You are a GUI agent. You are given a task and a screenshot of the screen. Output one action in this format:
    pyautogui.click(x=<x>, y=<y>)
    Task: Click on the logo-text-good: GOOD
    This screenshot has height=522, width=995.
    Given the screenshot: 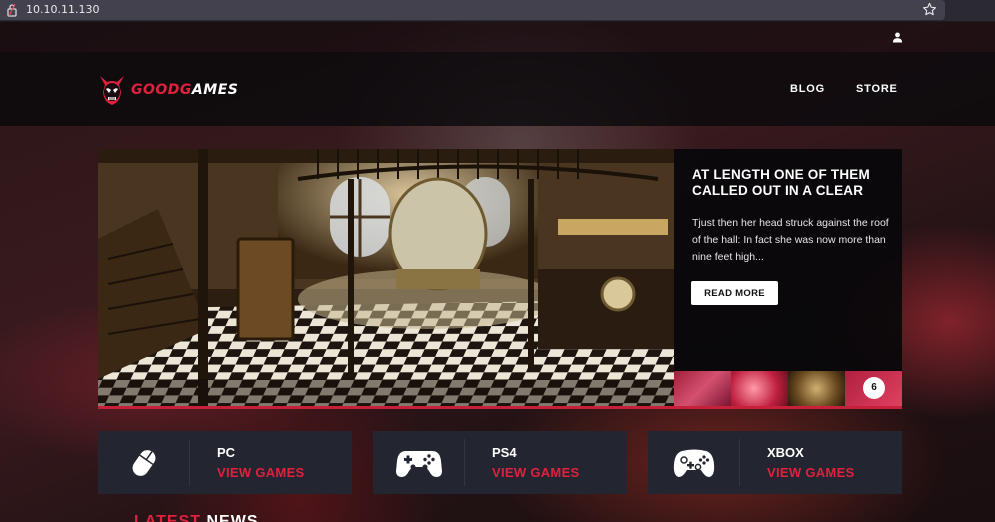 What is the action you would take?
    pyautogui.click(x=155, y=90)
    